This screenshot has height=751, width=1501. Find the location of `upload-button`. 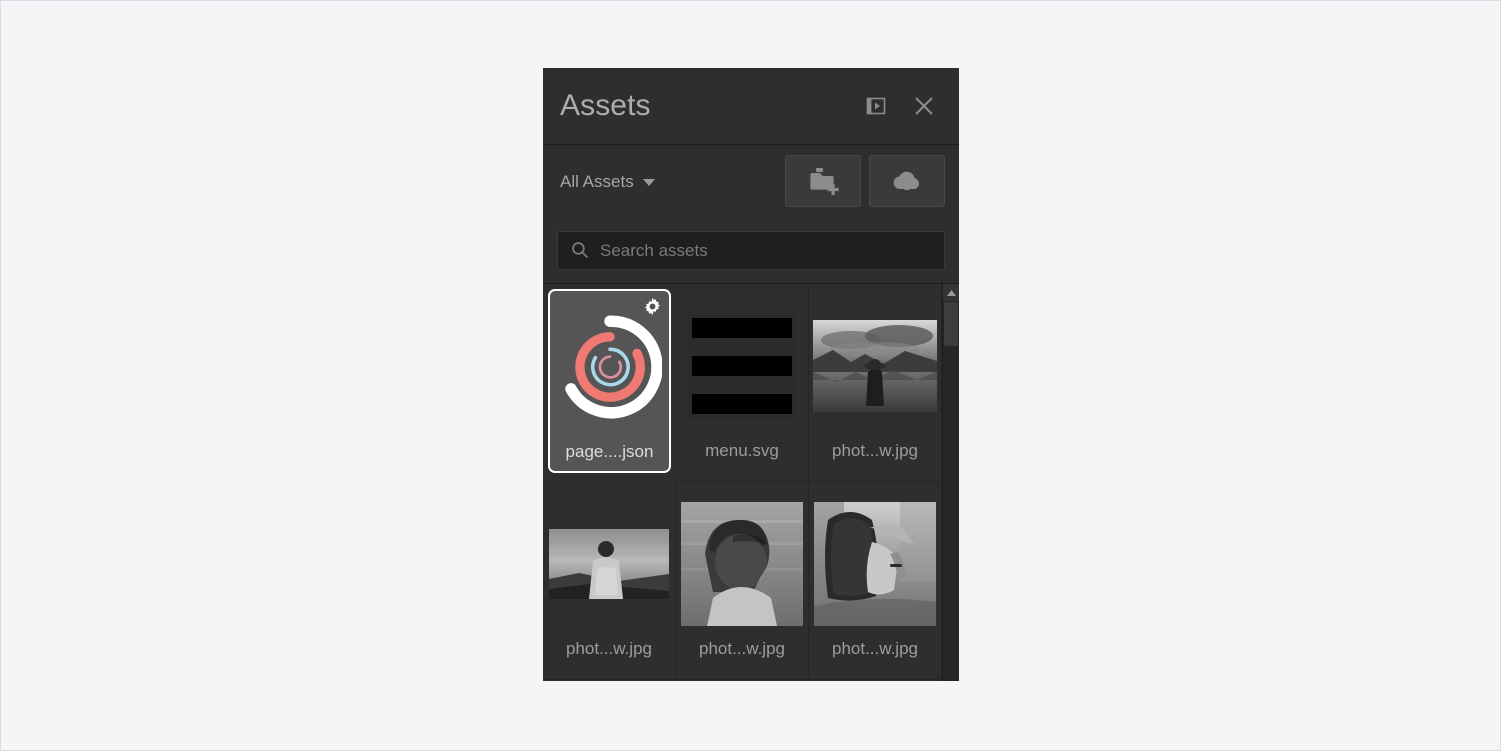

upload-button is located at coordinates (907, 181).